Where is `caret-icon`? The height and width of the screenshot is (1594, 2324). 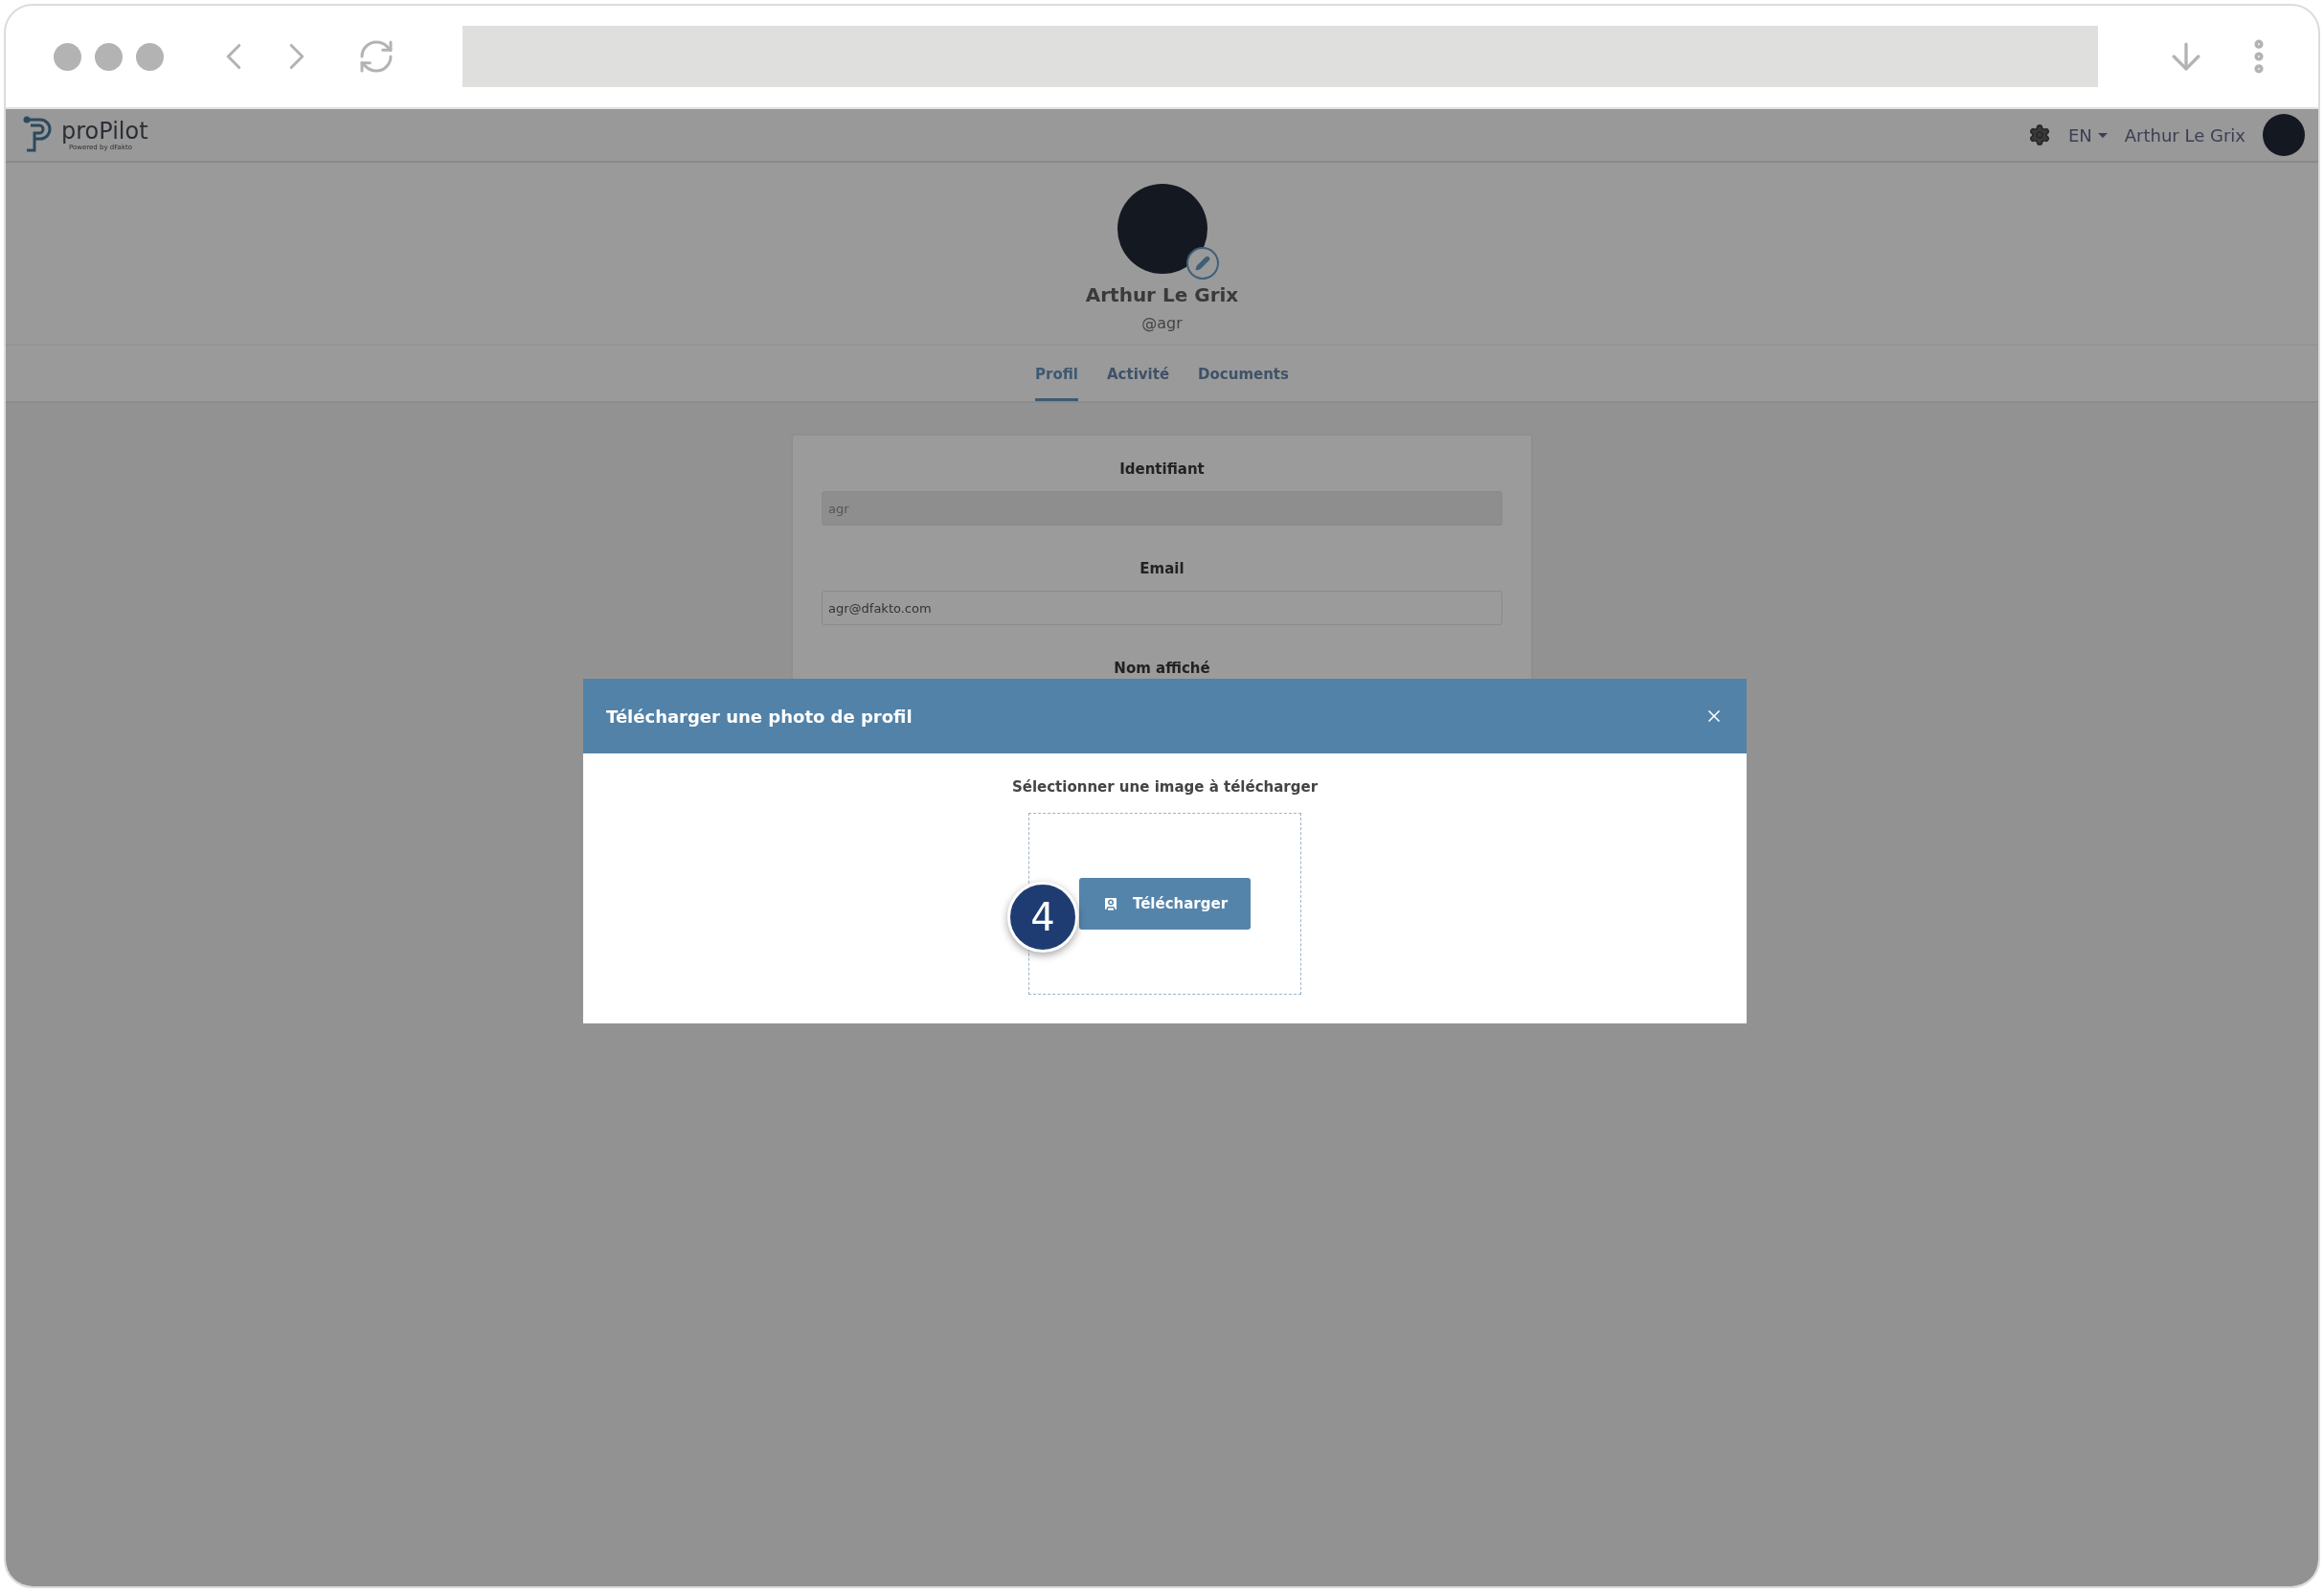 caret-icon is located at coordinates (2102, 135).